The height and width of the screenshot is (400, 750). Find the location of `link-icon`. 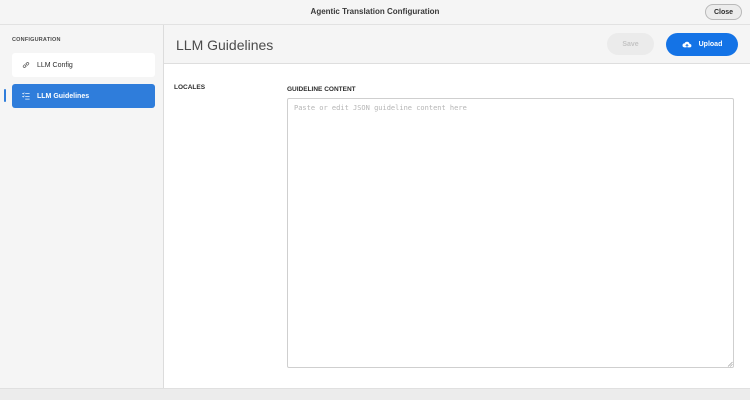

link-icon is located at coordinates (26, 65).